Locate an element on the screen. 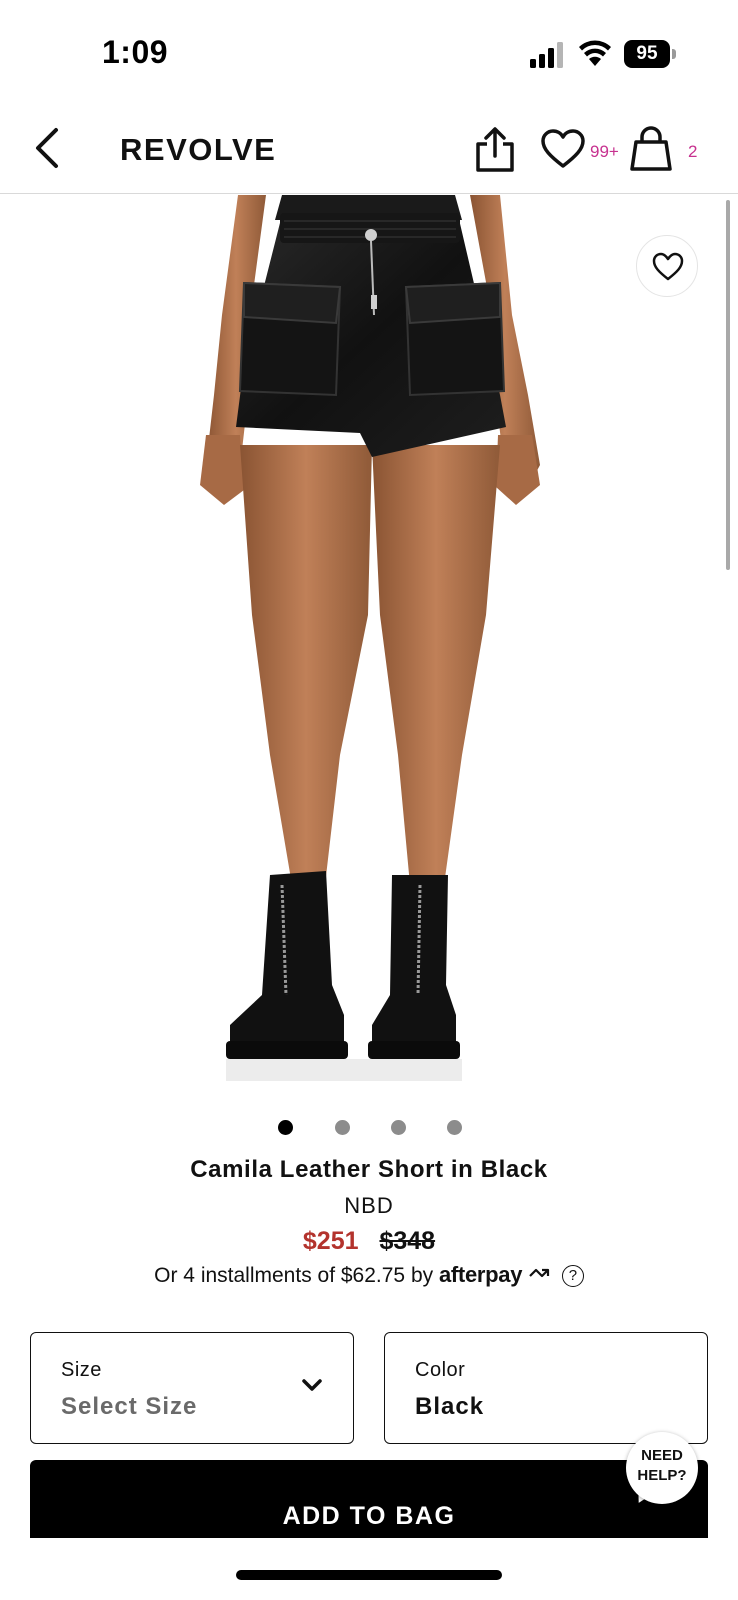  wifi-icon is located at coordinates (595, 53).